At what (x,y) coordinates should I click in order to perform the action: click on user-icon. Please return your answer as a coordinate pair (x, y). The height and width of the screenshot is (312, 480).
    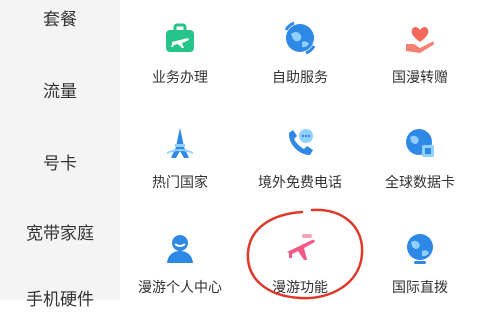
    Looking at the image, I should click on (180, 249).